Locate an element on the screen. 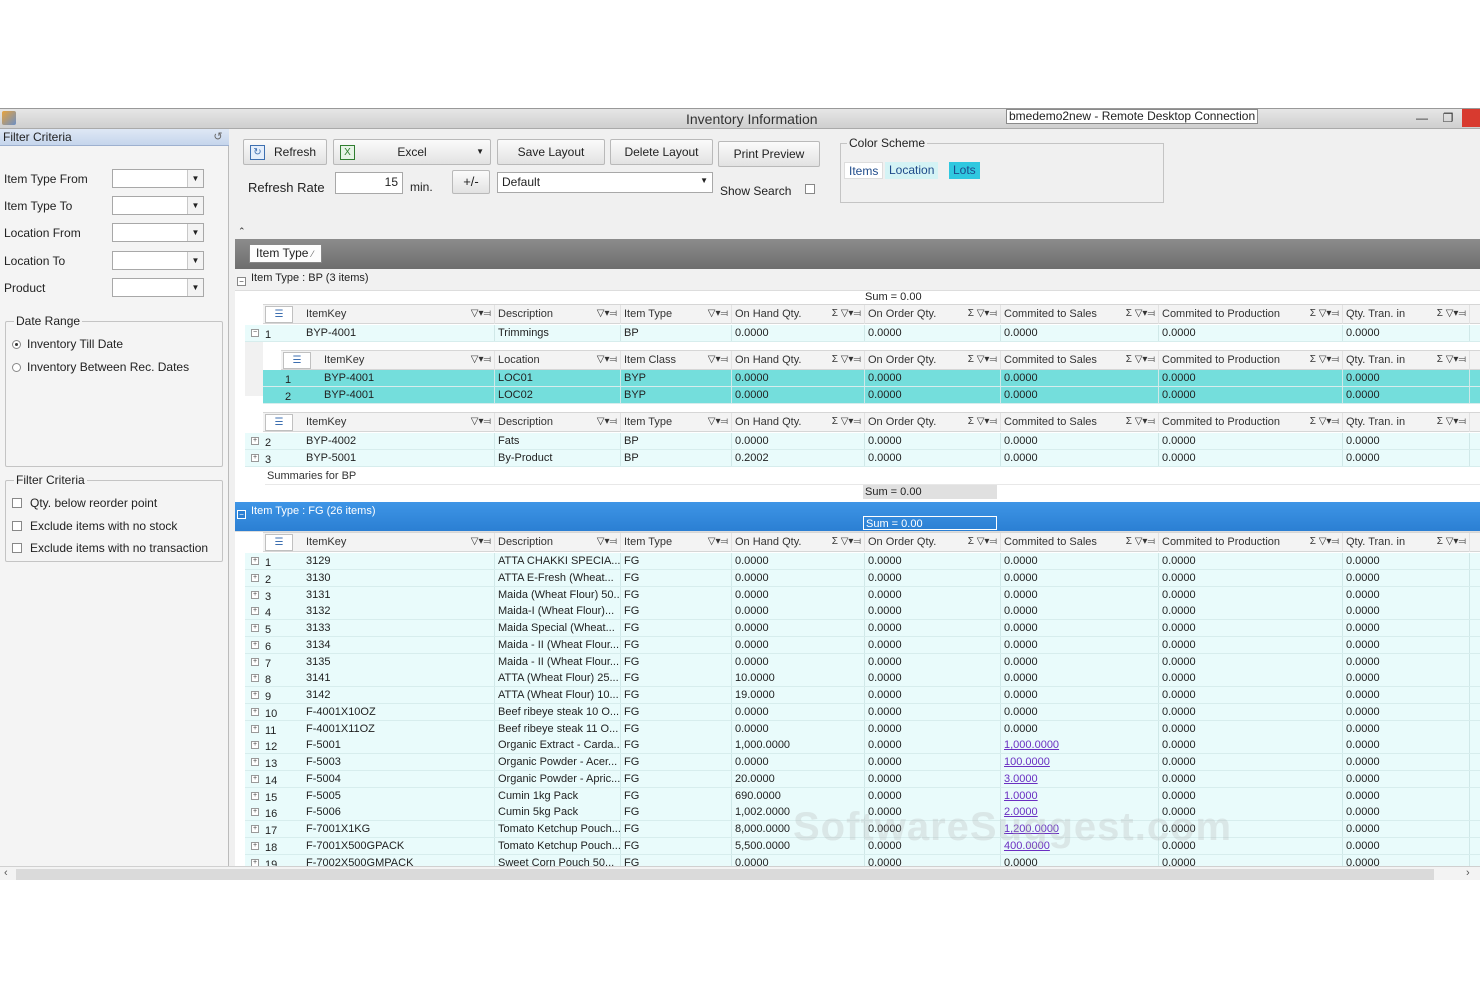 The width and height of the screenshot is (1480, 987). refresh-rate-input: 15 is located at coordinates (369, 183).